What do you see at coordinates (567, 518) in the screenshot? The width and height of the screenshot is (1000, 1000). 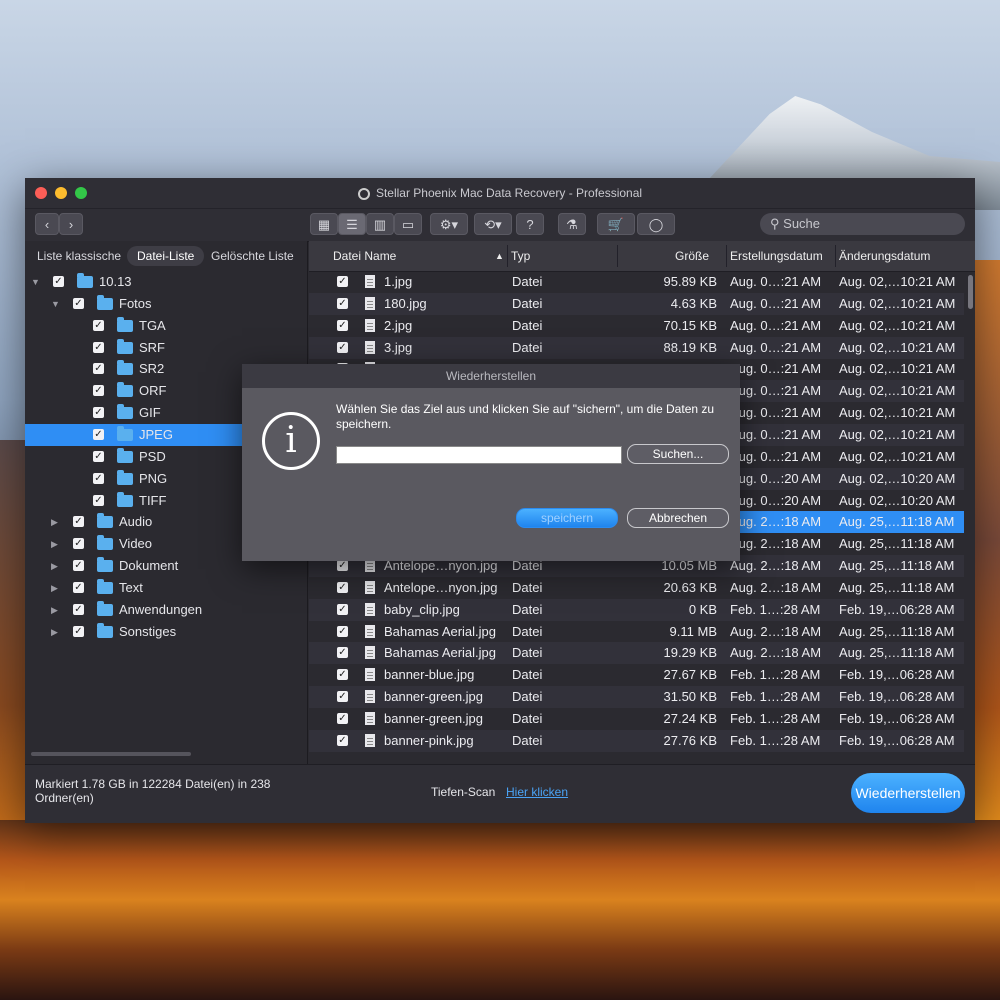 I see `save-button: speichern` at bounding box center [567, 518].